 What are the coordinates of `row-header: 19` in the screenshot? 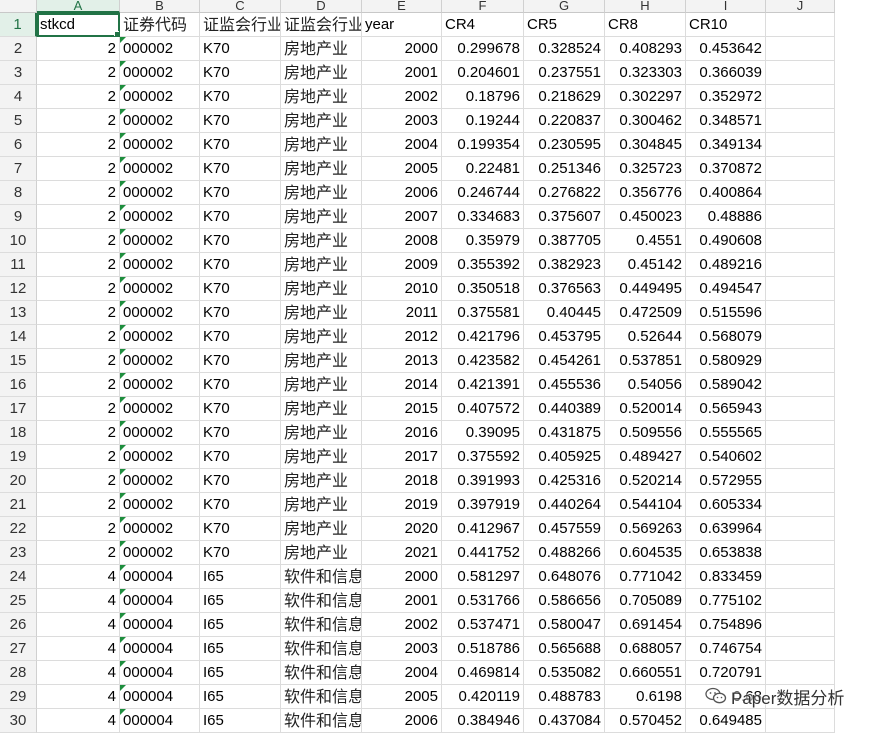 It's located at (18, 457).